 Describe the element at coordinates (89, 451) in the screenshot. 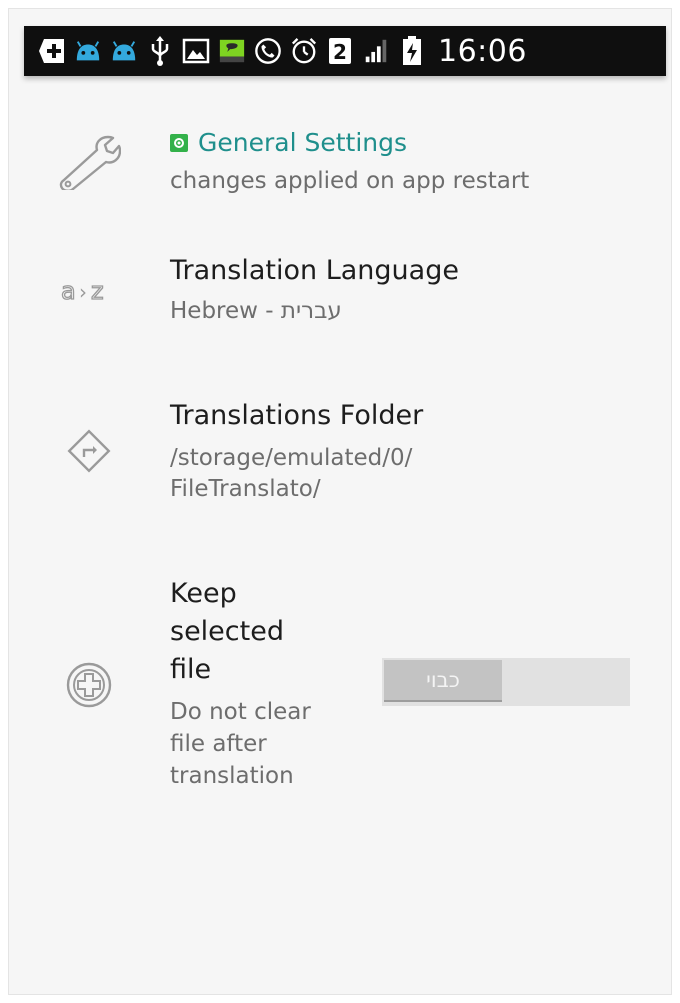

I see `directions-sign-icon` at that location.